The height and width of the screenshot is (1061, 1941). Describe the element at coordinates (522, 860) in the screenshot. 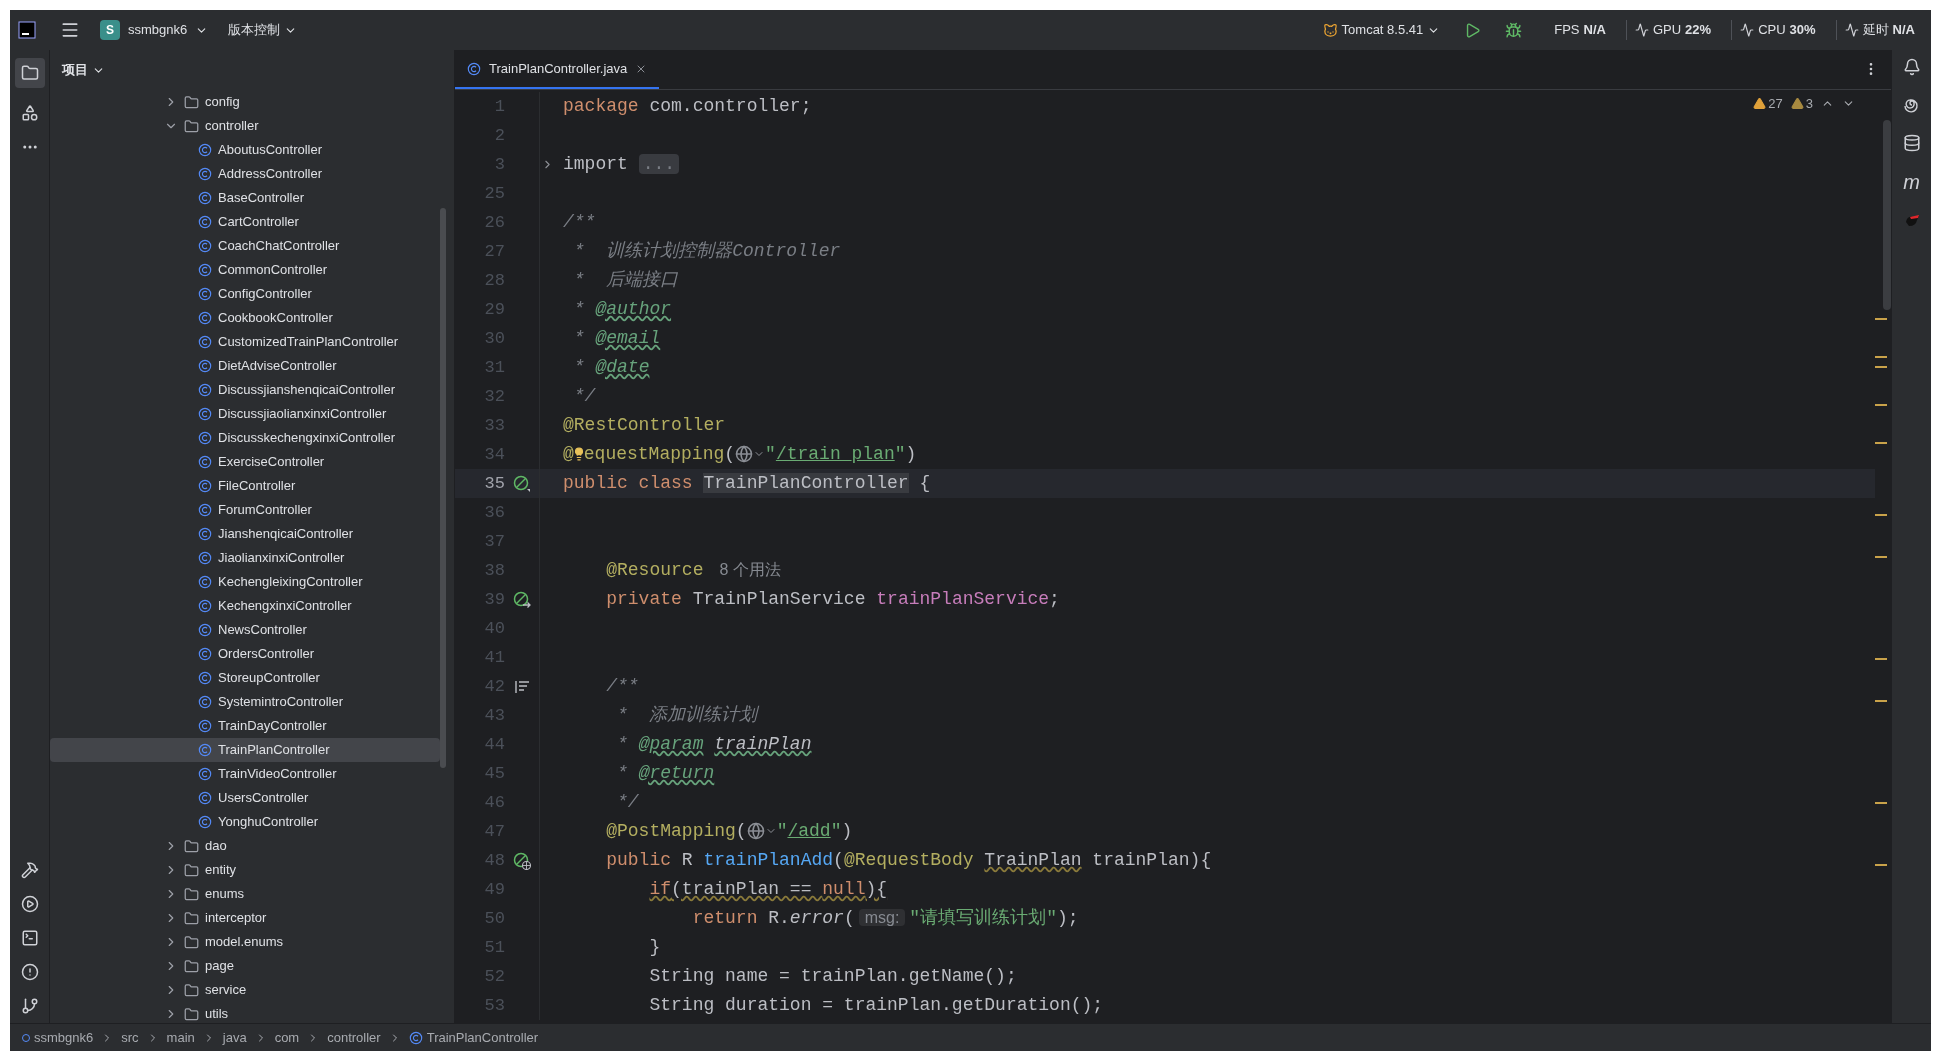

I see `bean-globe-icon` at that location.